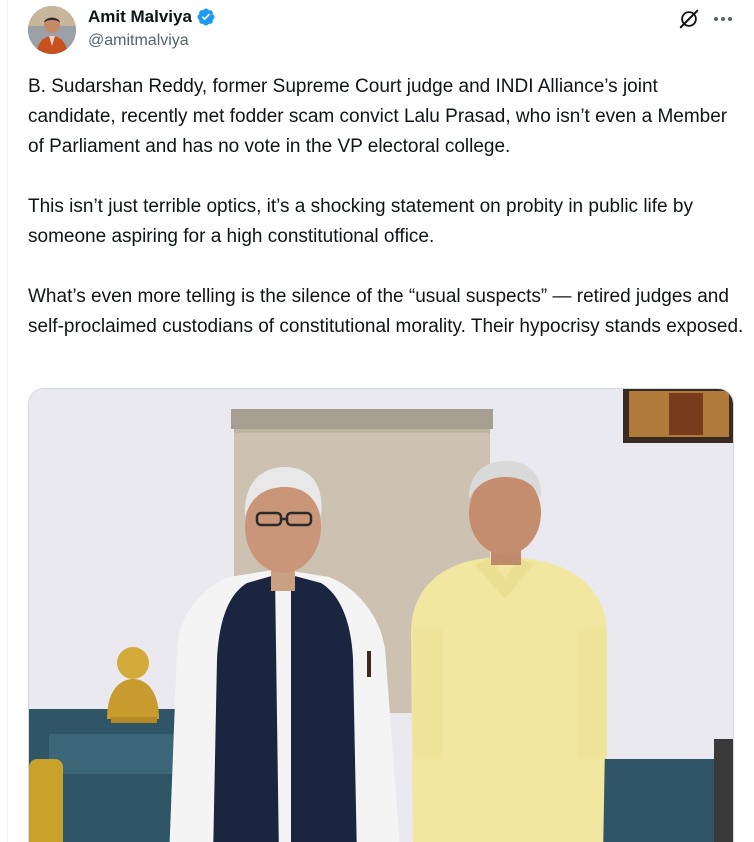  Describe the element at coordinates (381, 32) in the screenshot. I see `tweet-header: Amit Malviya @amitmalviya` at that location.